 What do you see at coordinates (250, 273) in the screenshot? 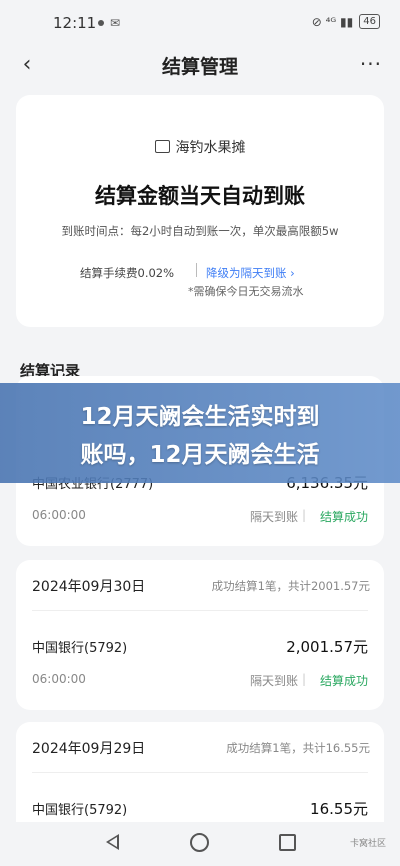
I see `downgrade-link: 降级为隔天到账 ›` at bounding box center [250, 273].